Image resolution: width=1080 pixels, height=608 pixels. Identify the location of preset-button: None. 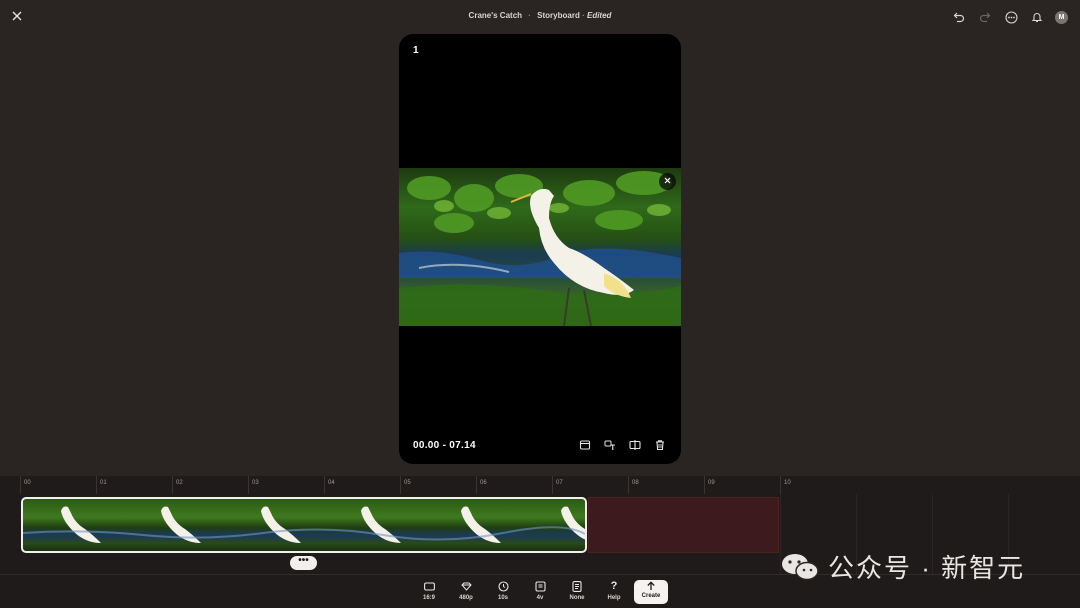
(577, 593).